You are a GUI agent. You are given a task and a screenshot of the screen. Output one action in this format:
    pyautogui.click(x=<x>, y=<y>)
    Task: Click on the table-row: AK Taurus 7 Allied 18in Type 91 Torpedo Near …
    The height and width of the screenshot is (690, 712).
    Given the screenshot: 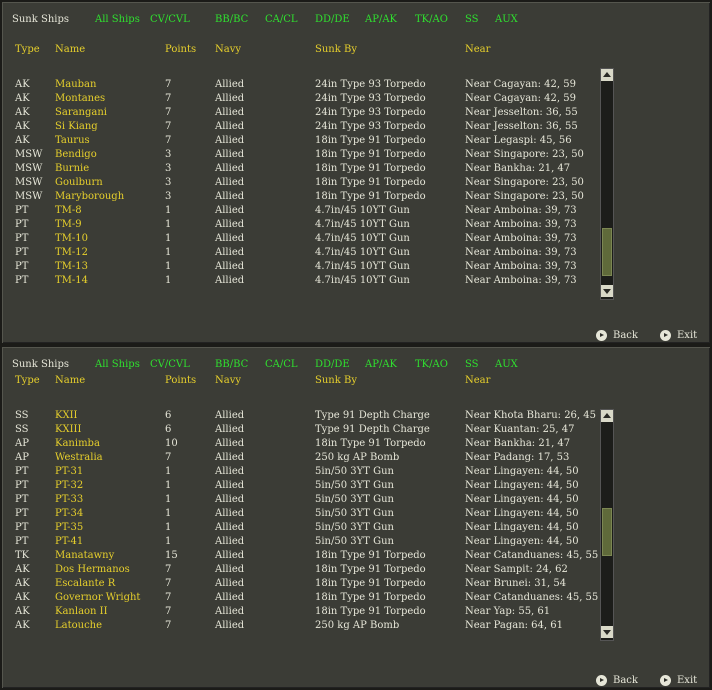 What is the action you would take?
    pyautogui.click(x=297, y=142)
    